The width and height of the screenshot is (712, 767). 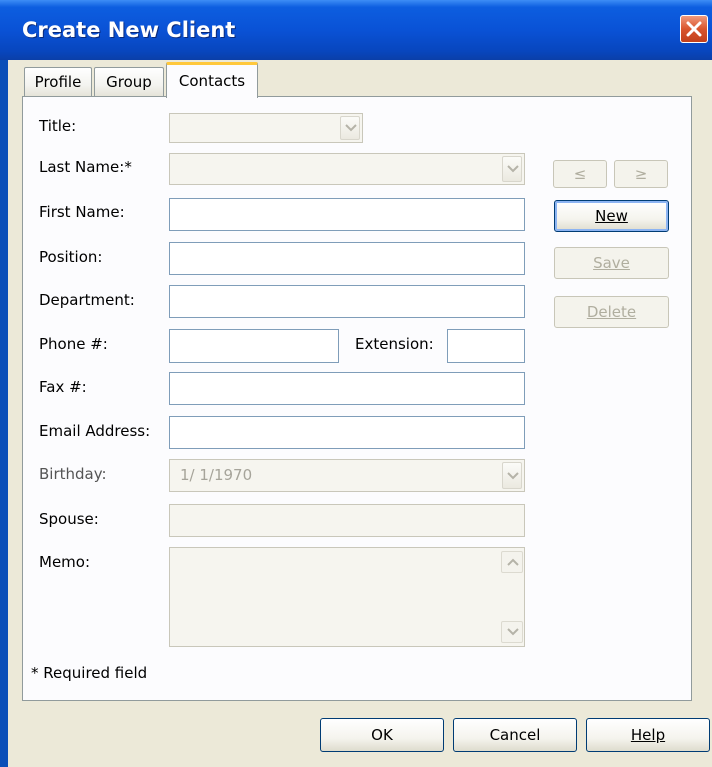 What do you see at coordinates (71, 257) in the screenshot?
I see `position-label: Position:` at bounding box center [71, 257].